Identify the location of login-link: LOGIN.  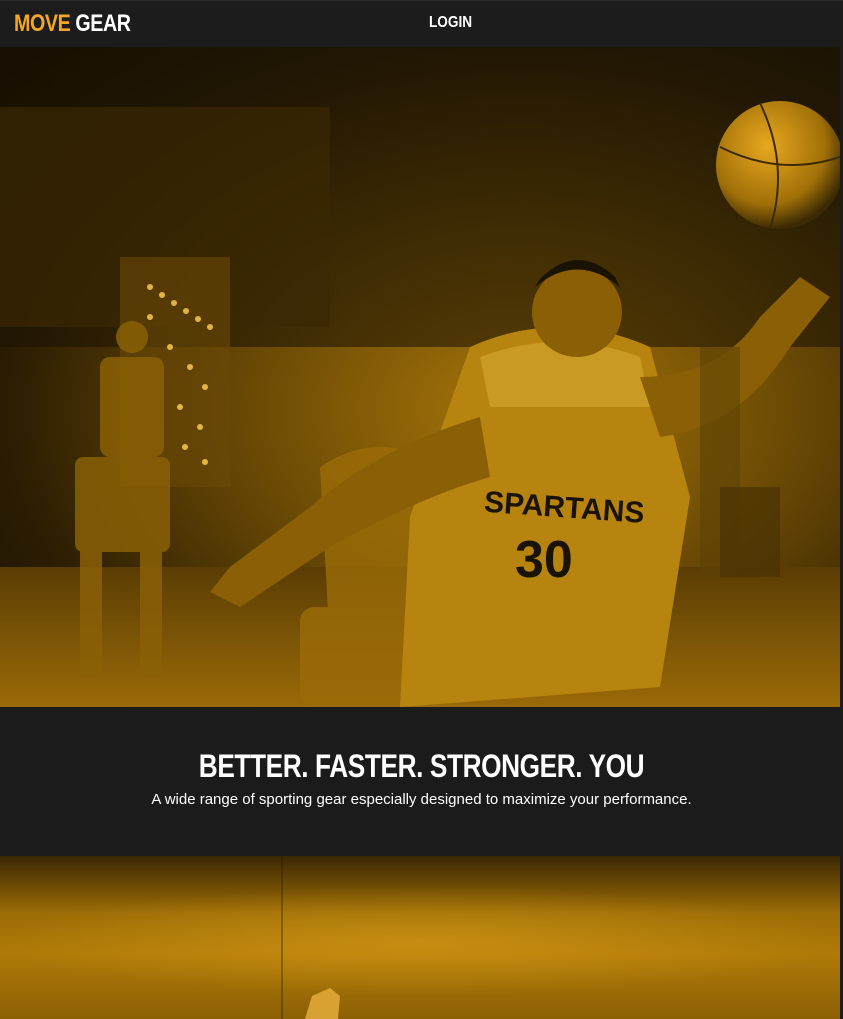
(450, 23).